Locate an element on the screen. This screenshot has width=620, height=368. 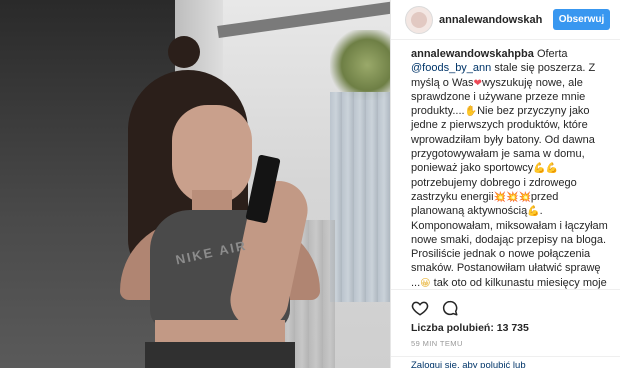
likes-count: Liczba polubień: 13 735 is located at coordinates (470, 328).